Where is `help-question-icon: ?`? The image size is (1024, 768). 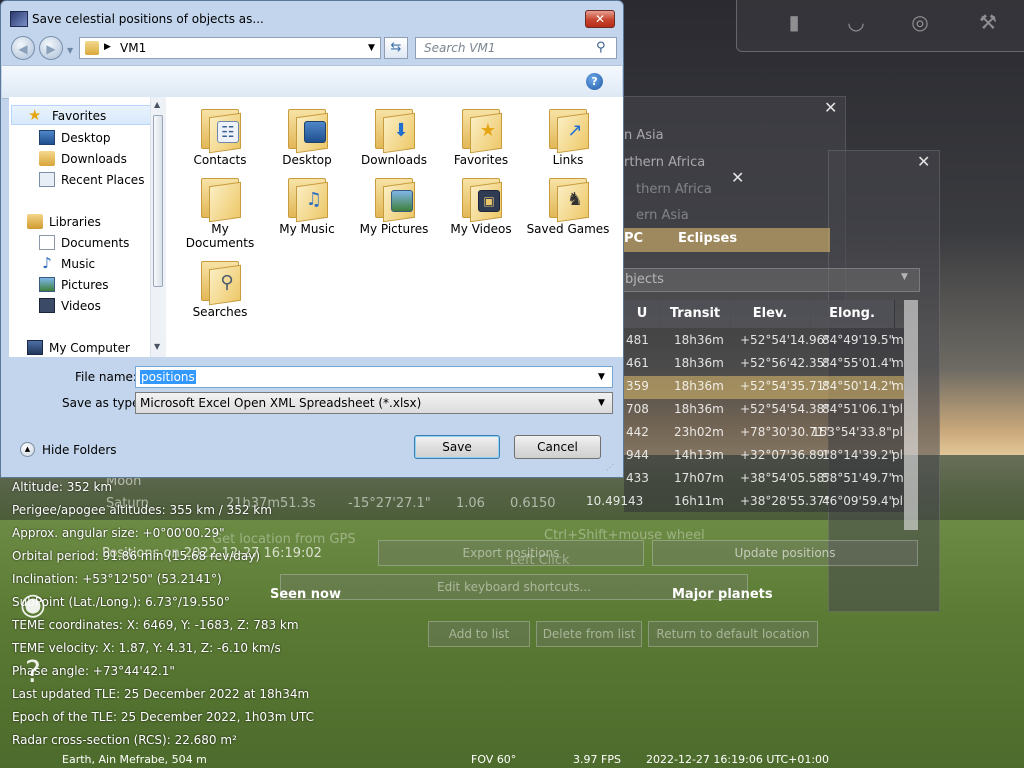
help-question-icon: ? is located at coordinates (33, 673).